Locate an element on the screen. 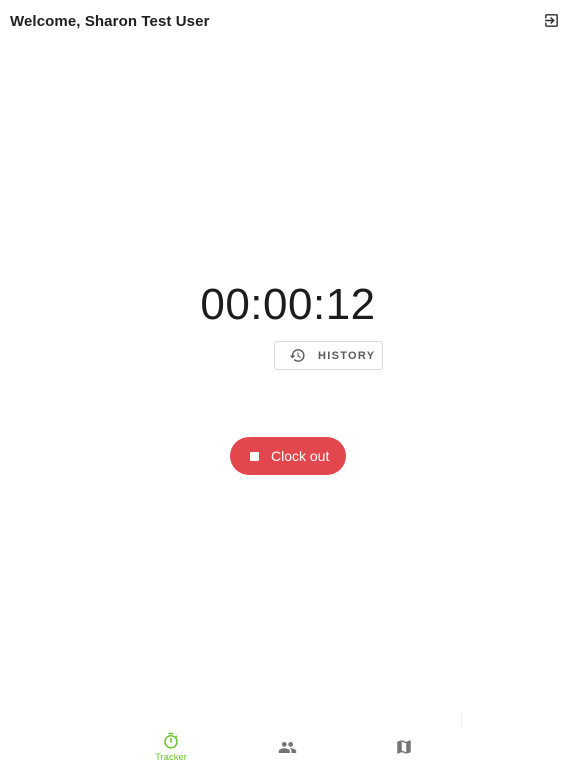 The height and width of the screenshot is (768, 576). app-header: Welcome, Sharon Test User is located at coordinates (288, 23).